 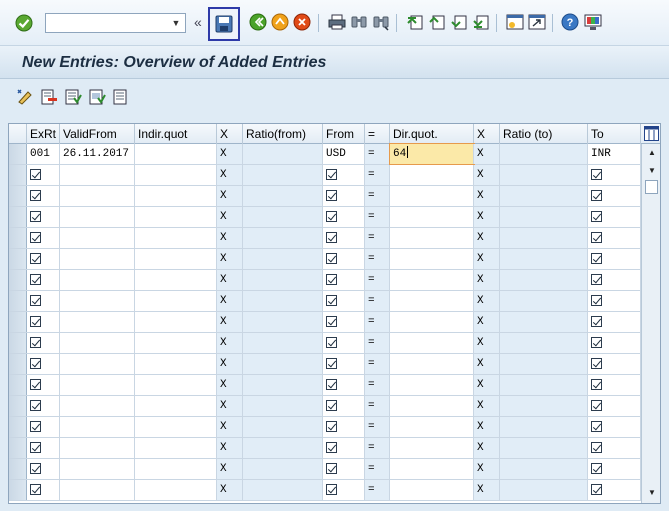 I want to click on prev-page-icon, so click(x=437, y=22).